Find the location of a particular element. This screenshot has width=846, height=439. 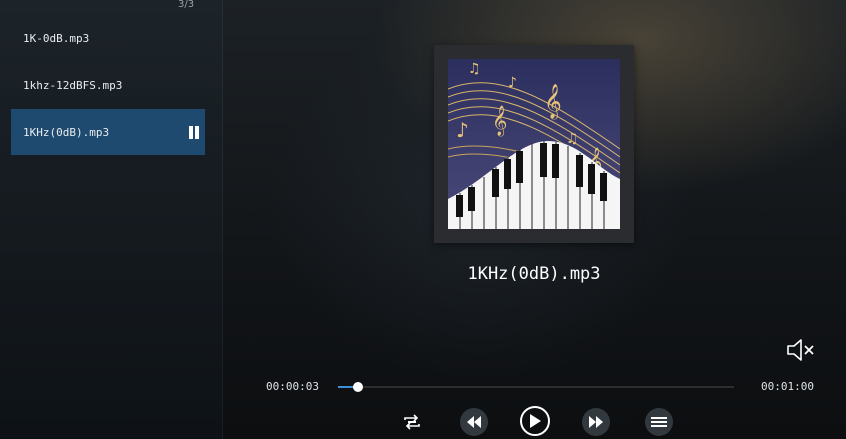

next-button is located at coordinates (596, 422).